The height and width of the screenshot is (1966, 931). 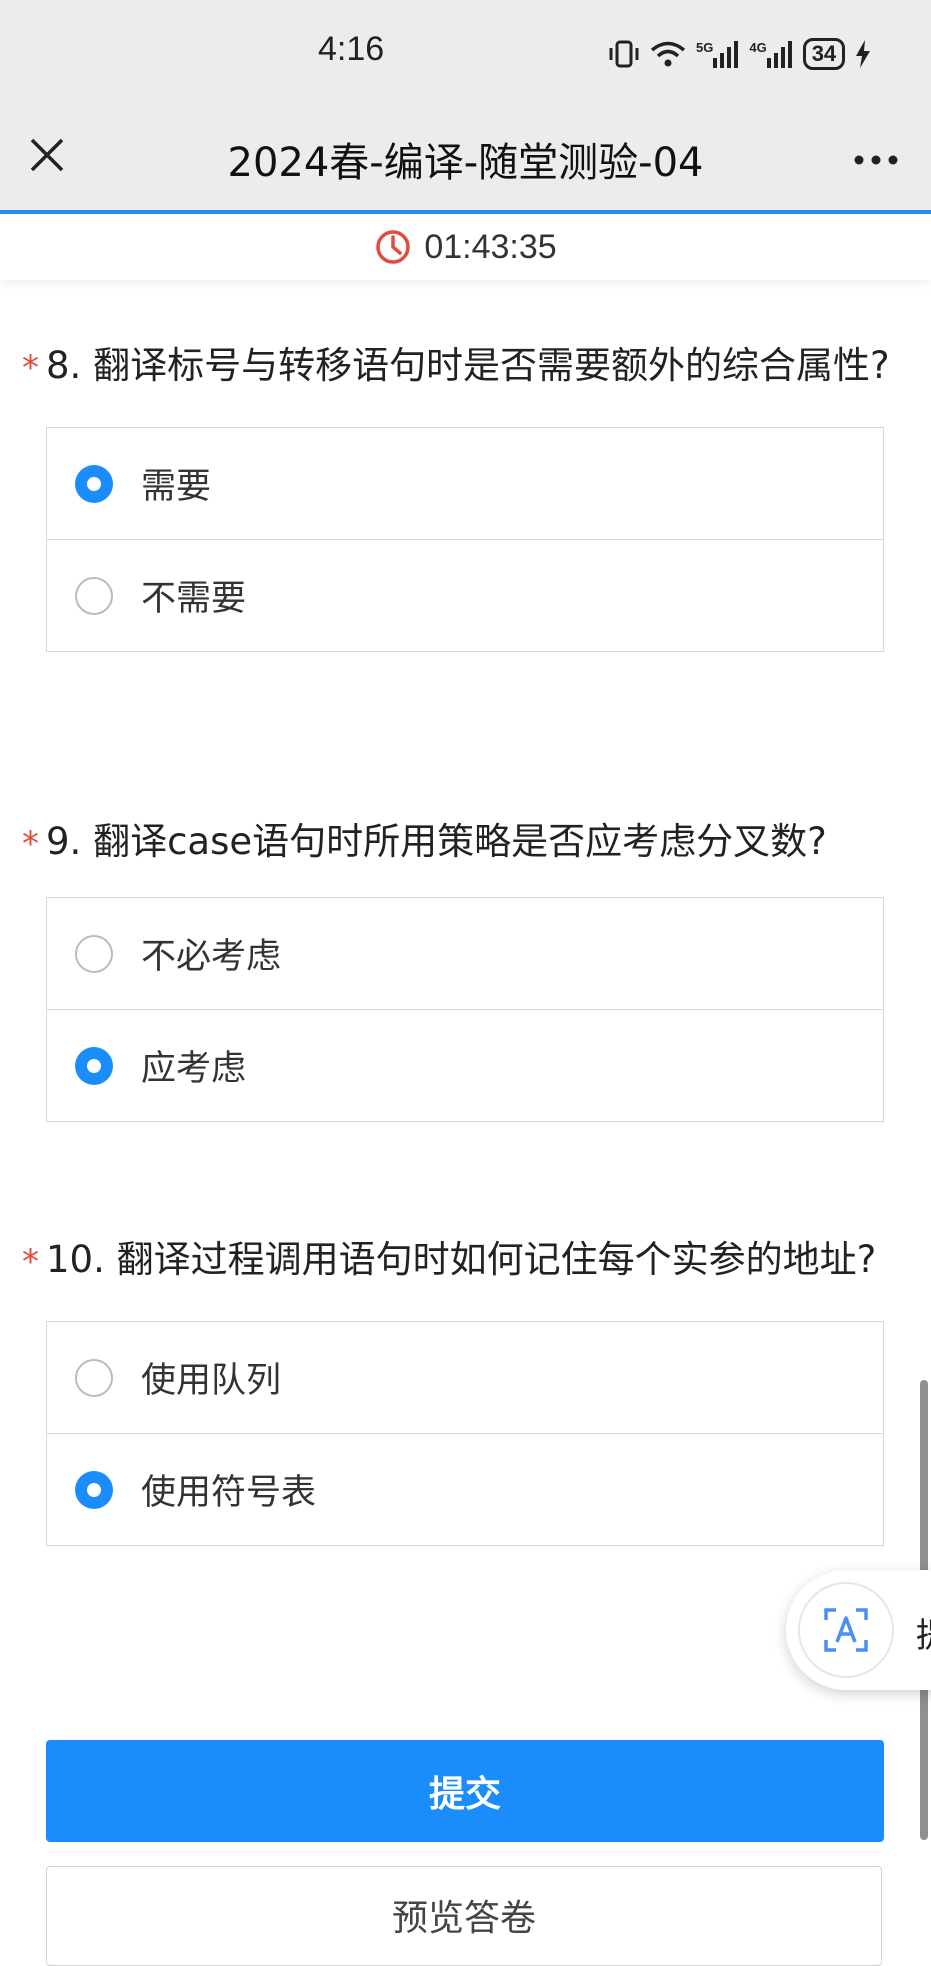 What do you see at coordinates (393, 247) in the screenshot?
I see `clock-icon` at bounding box center [393, 247].